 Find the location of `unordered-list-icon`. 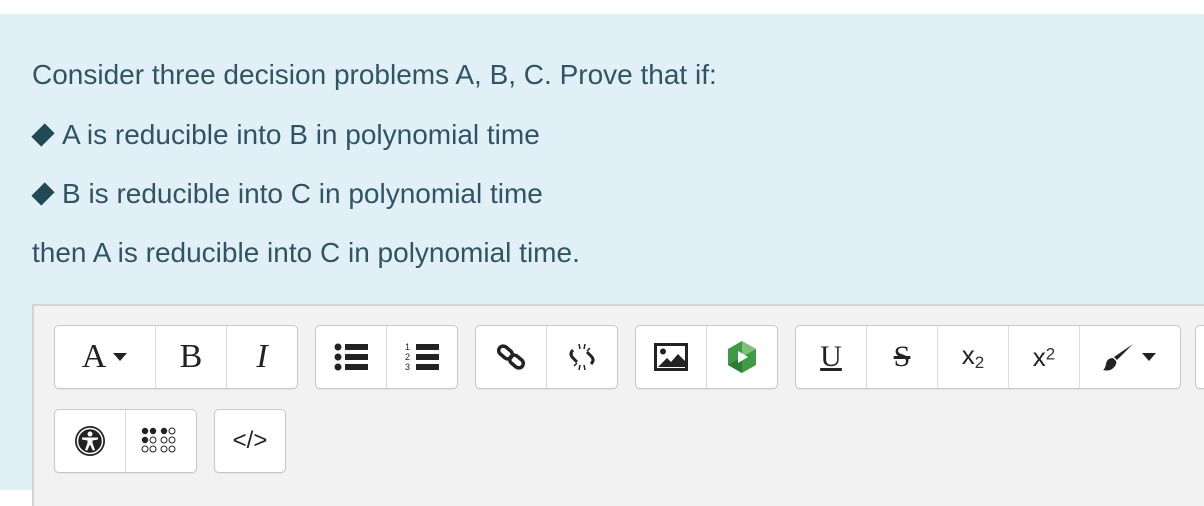

unordered-list-icon is located at coordinates (351, 357).